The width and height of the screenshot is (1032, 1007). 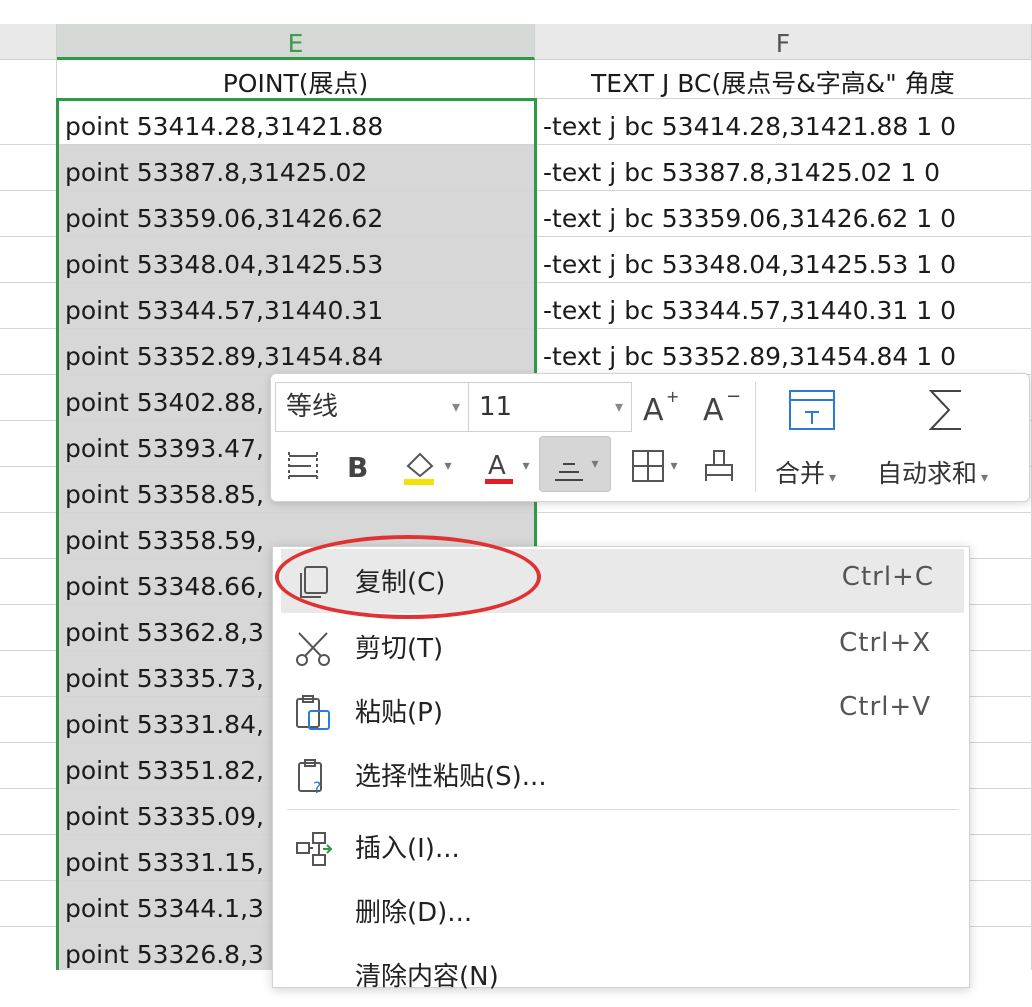 What do you see at coordinates (783, 79) in the screenshot?
I see `cell-f-header: TEXT J BC(展点号&字高&" 角度` at bounding box center [783, 79].